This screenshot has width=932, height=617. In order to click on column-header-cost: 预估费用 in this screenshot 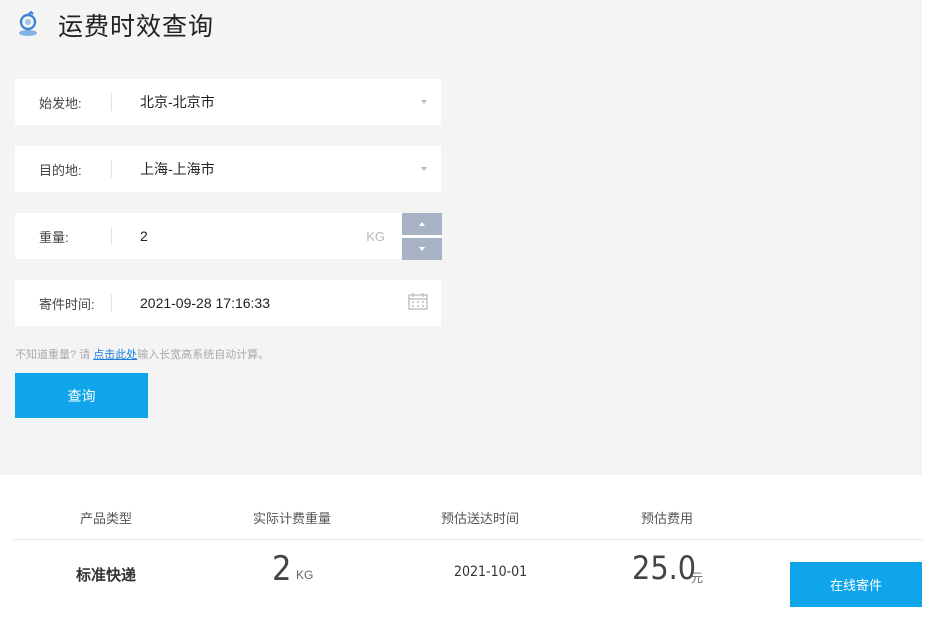, I will do `click(667, 518)`.